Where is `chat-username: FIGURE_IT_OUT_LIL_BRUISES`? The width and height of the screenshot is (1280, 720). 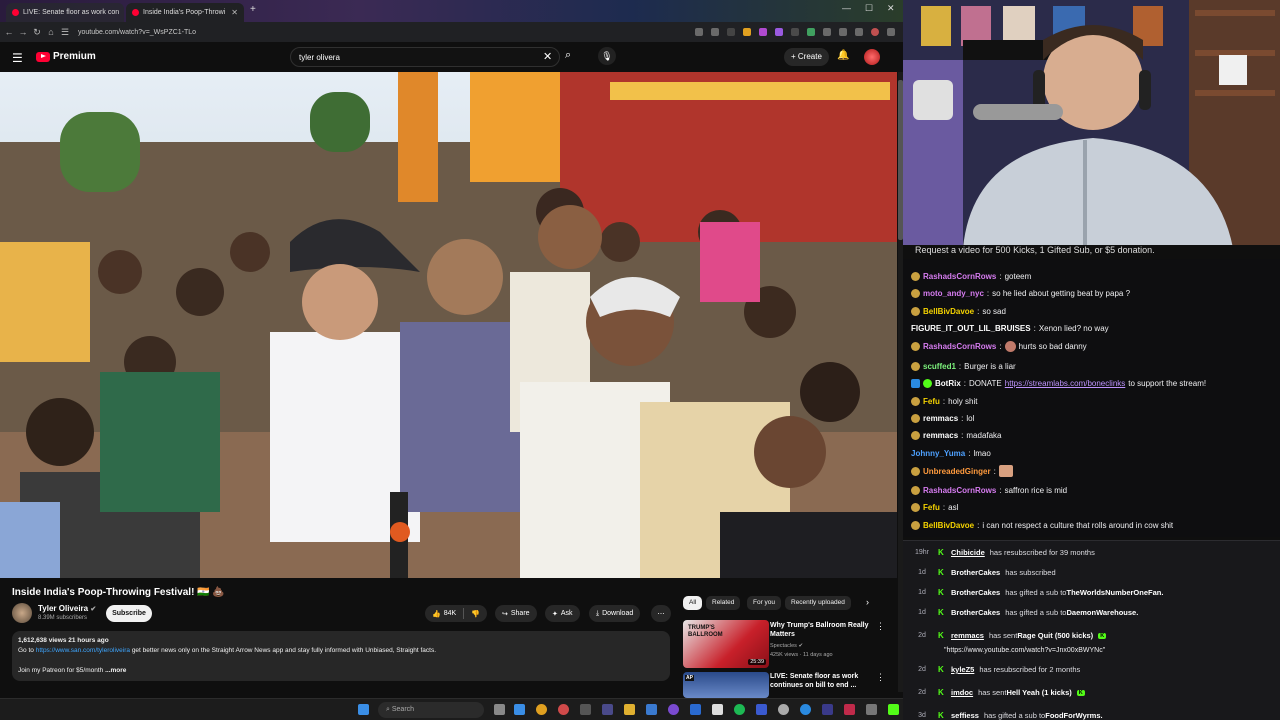
chat-username: FIGURE_IT_OUT_LIL_BRUISES is located at coordinates (971, 328).